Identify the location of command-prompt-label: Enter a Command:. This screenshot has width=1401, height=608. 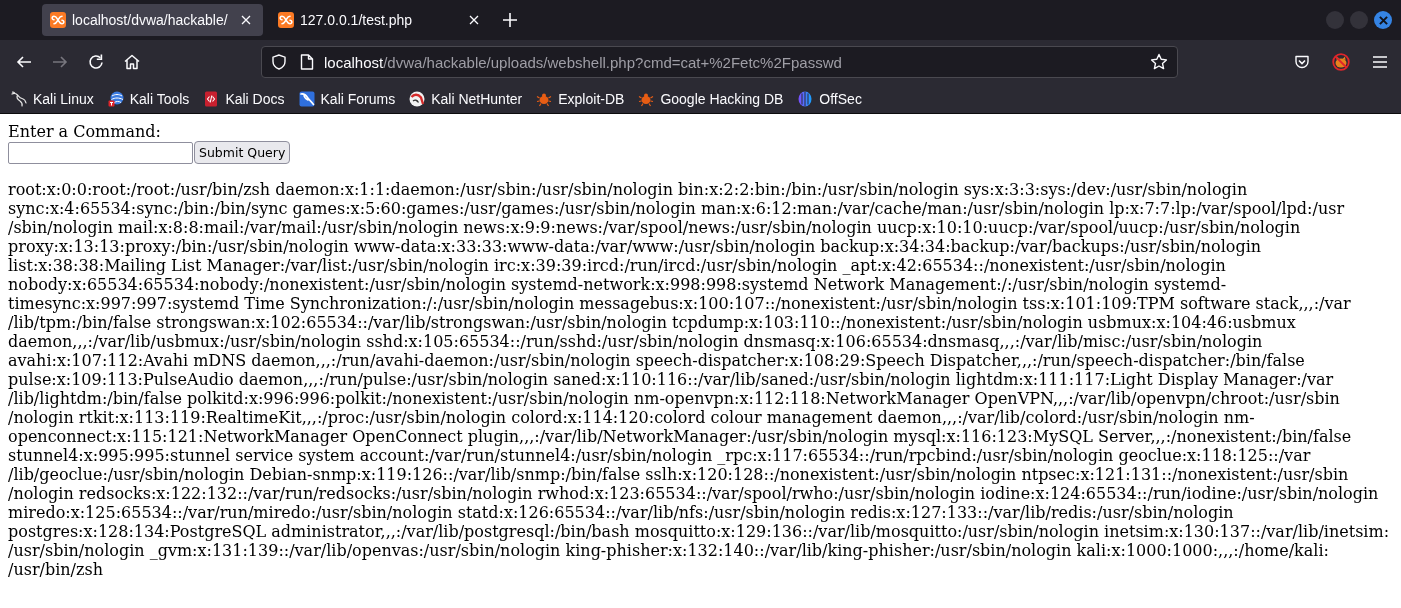
(85, 131).